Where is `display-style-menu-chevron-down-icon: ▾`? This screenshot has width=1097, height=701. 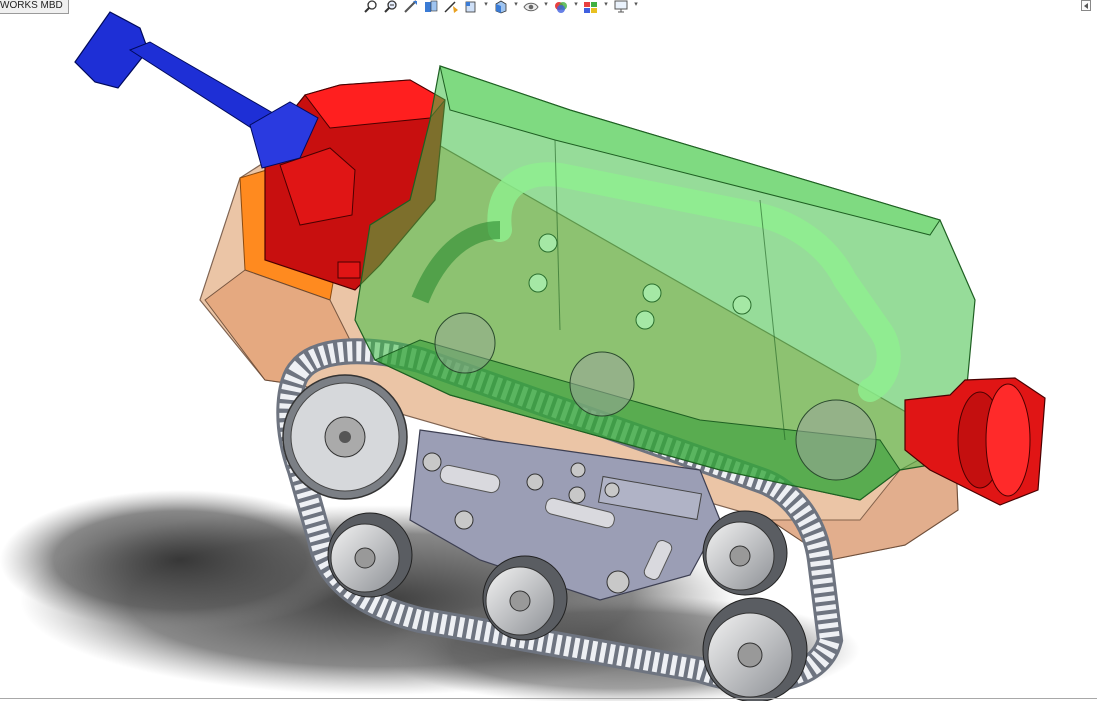
display-style-menu-chevron-down-icon: ▾ is located at coordinates (516, 7).